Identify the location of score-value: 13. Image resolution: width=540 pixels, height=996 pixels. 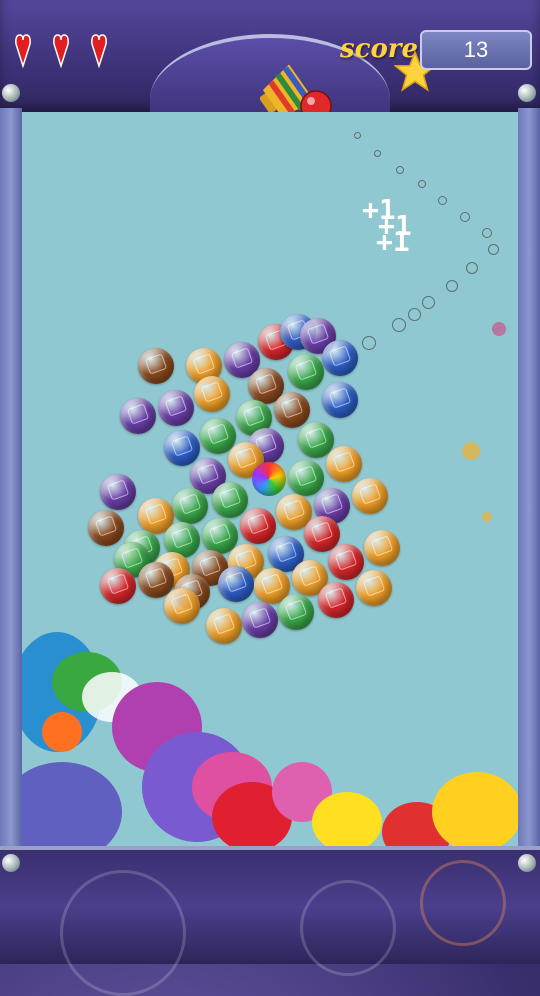
(476, 50).